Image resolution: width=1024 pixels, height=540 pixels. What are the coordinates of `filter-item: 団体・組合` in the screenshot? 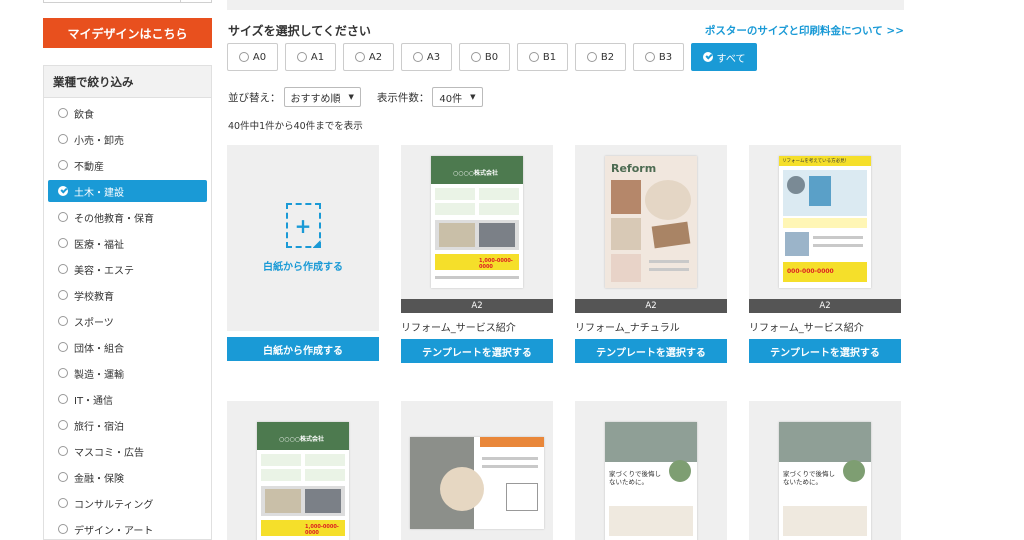 It's located at (127, 347).